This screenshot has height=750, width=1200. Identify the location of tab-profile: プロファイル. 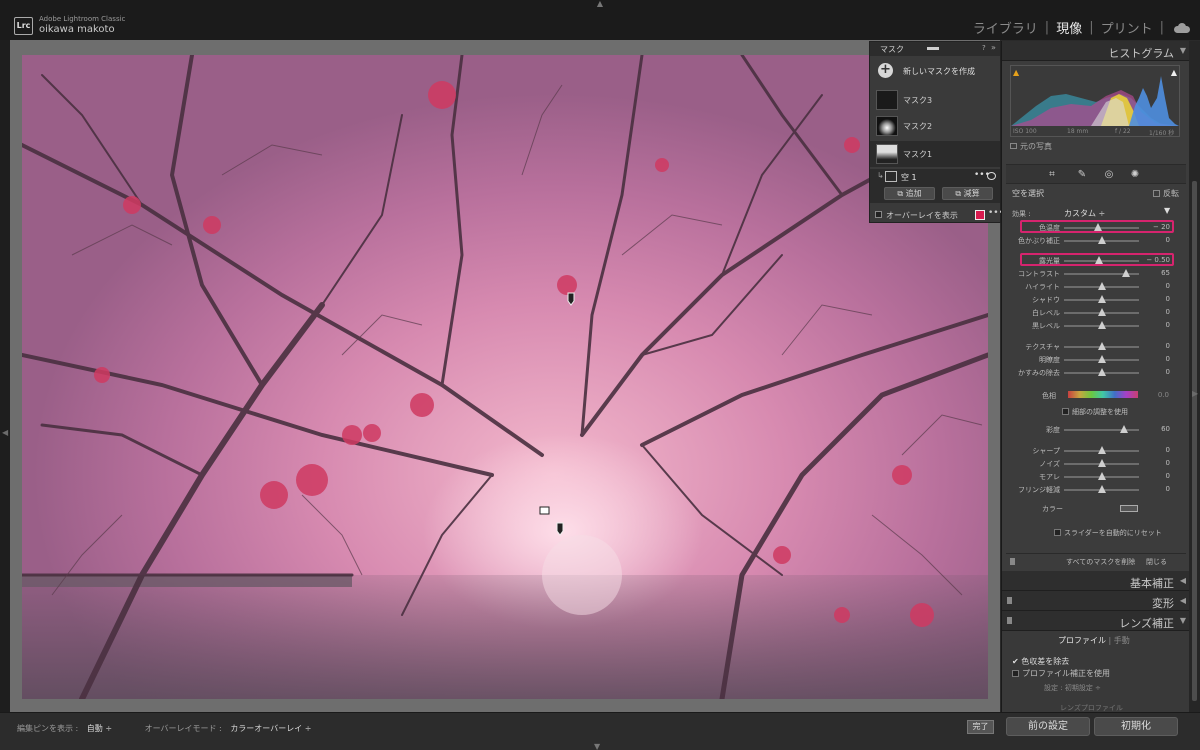
(1082, 640).